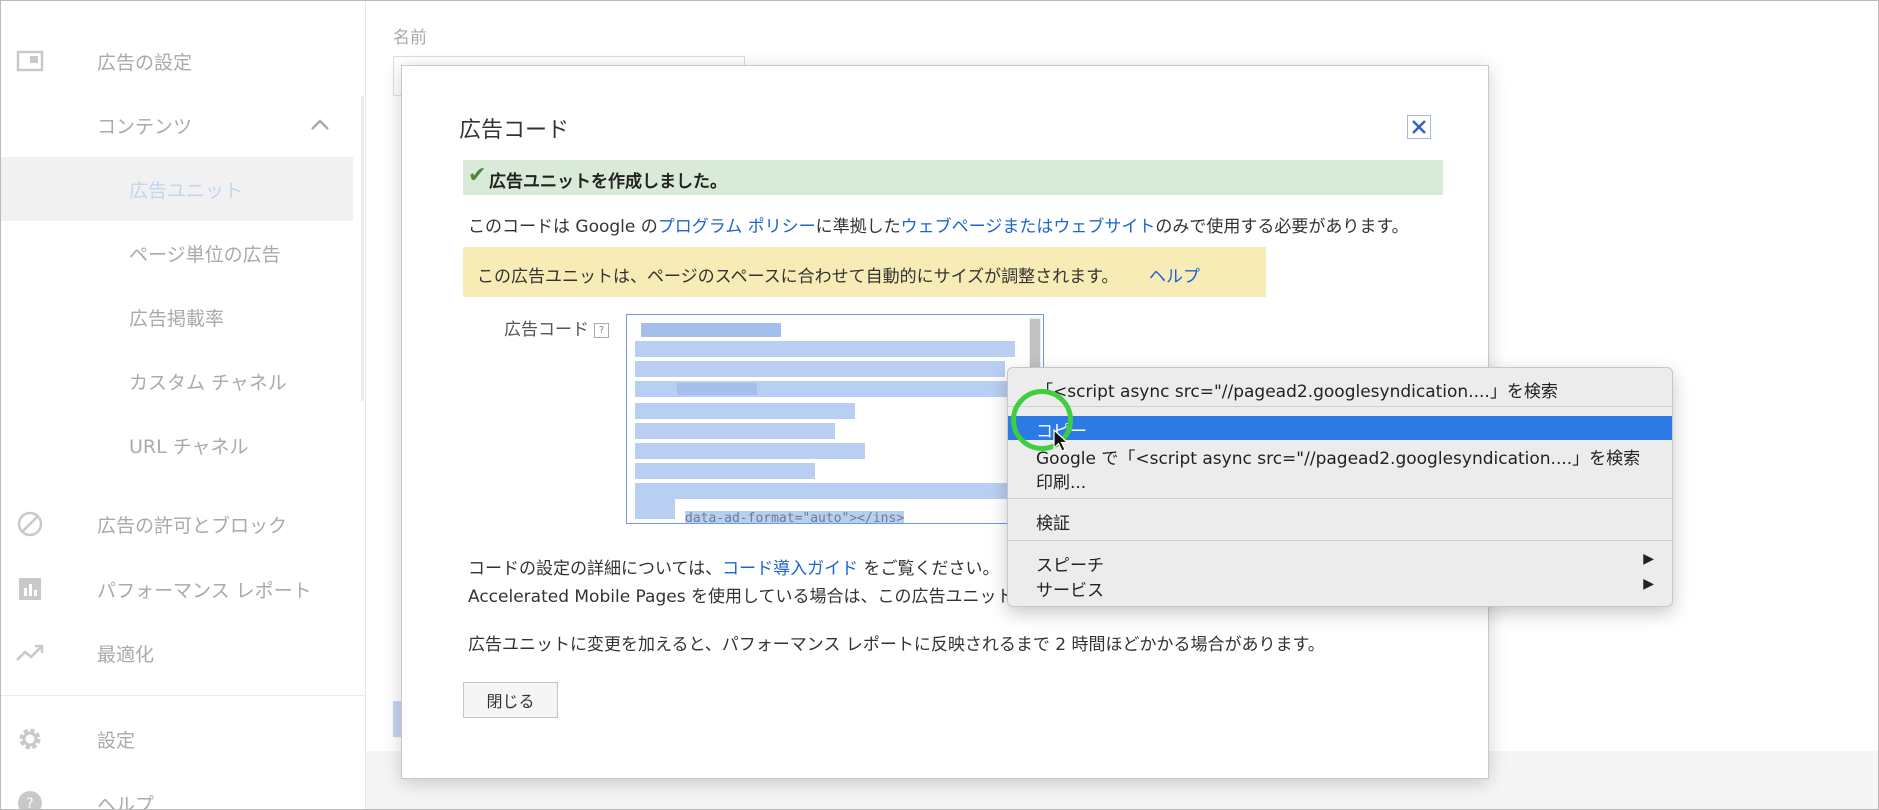 The image size is (1879, 810). What do you see at coordinates (186, 190) in the screenshot?
I see `sidebar-item-label: 広告ユニット` at bounding box center [186, 190].